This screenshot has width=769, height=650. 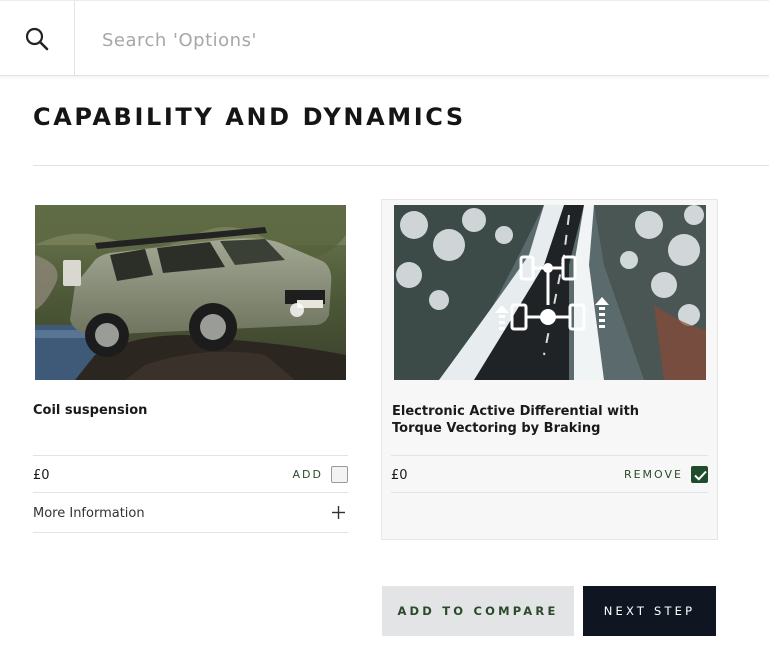 I want to click on add-label: ADD, so click(x=307, y=474).